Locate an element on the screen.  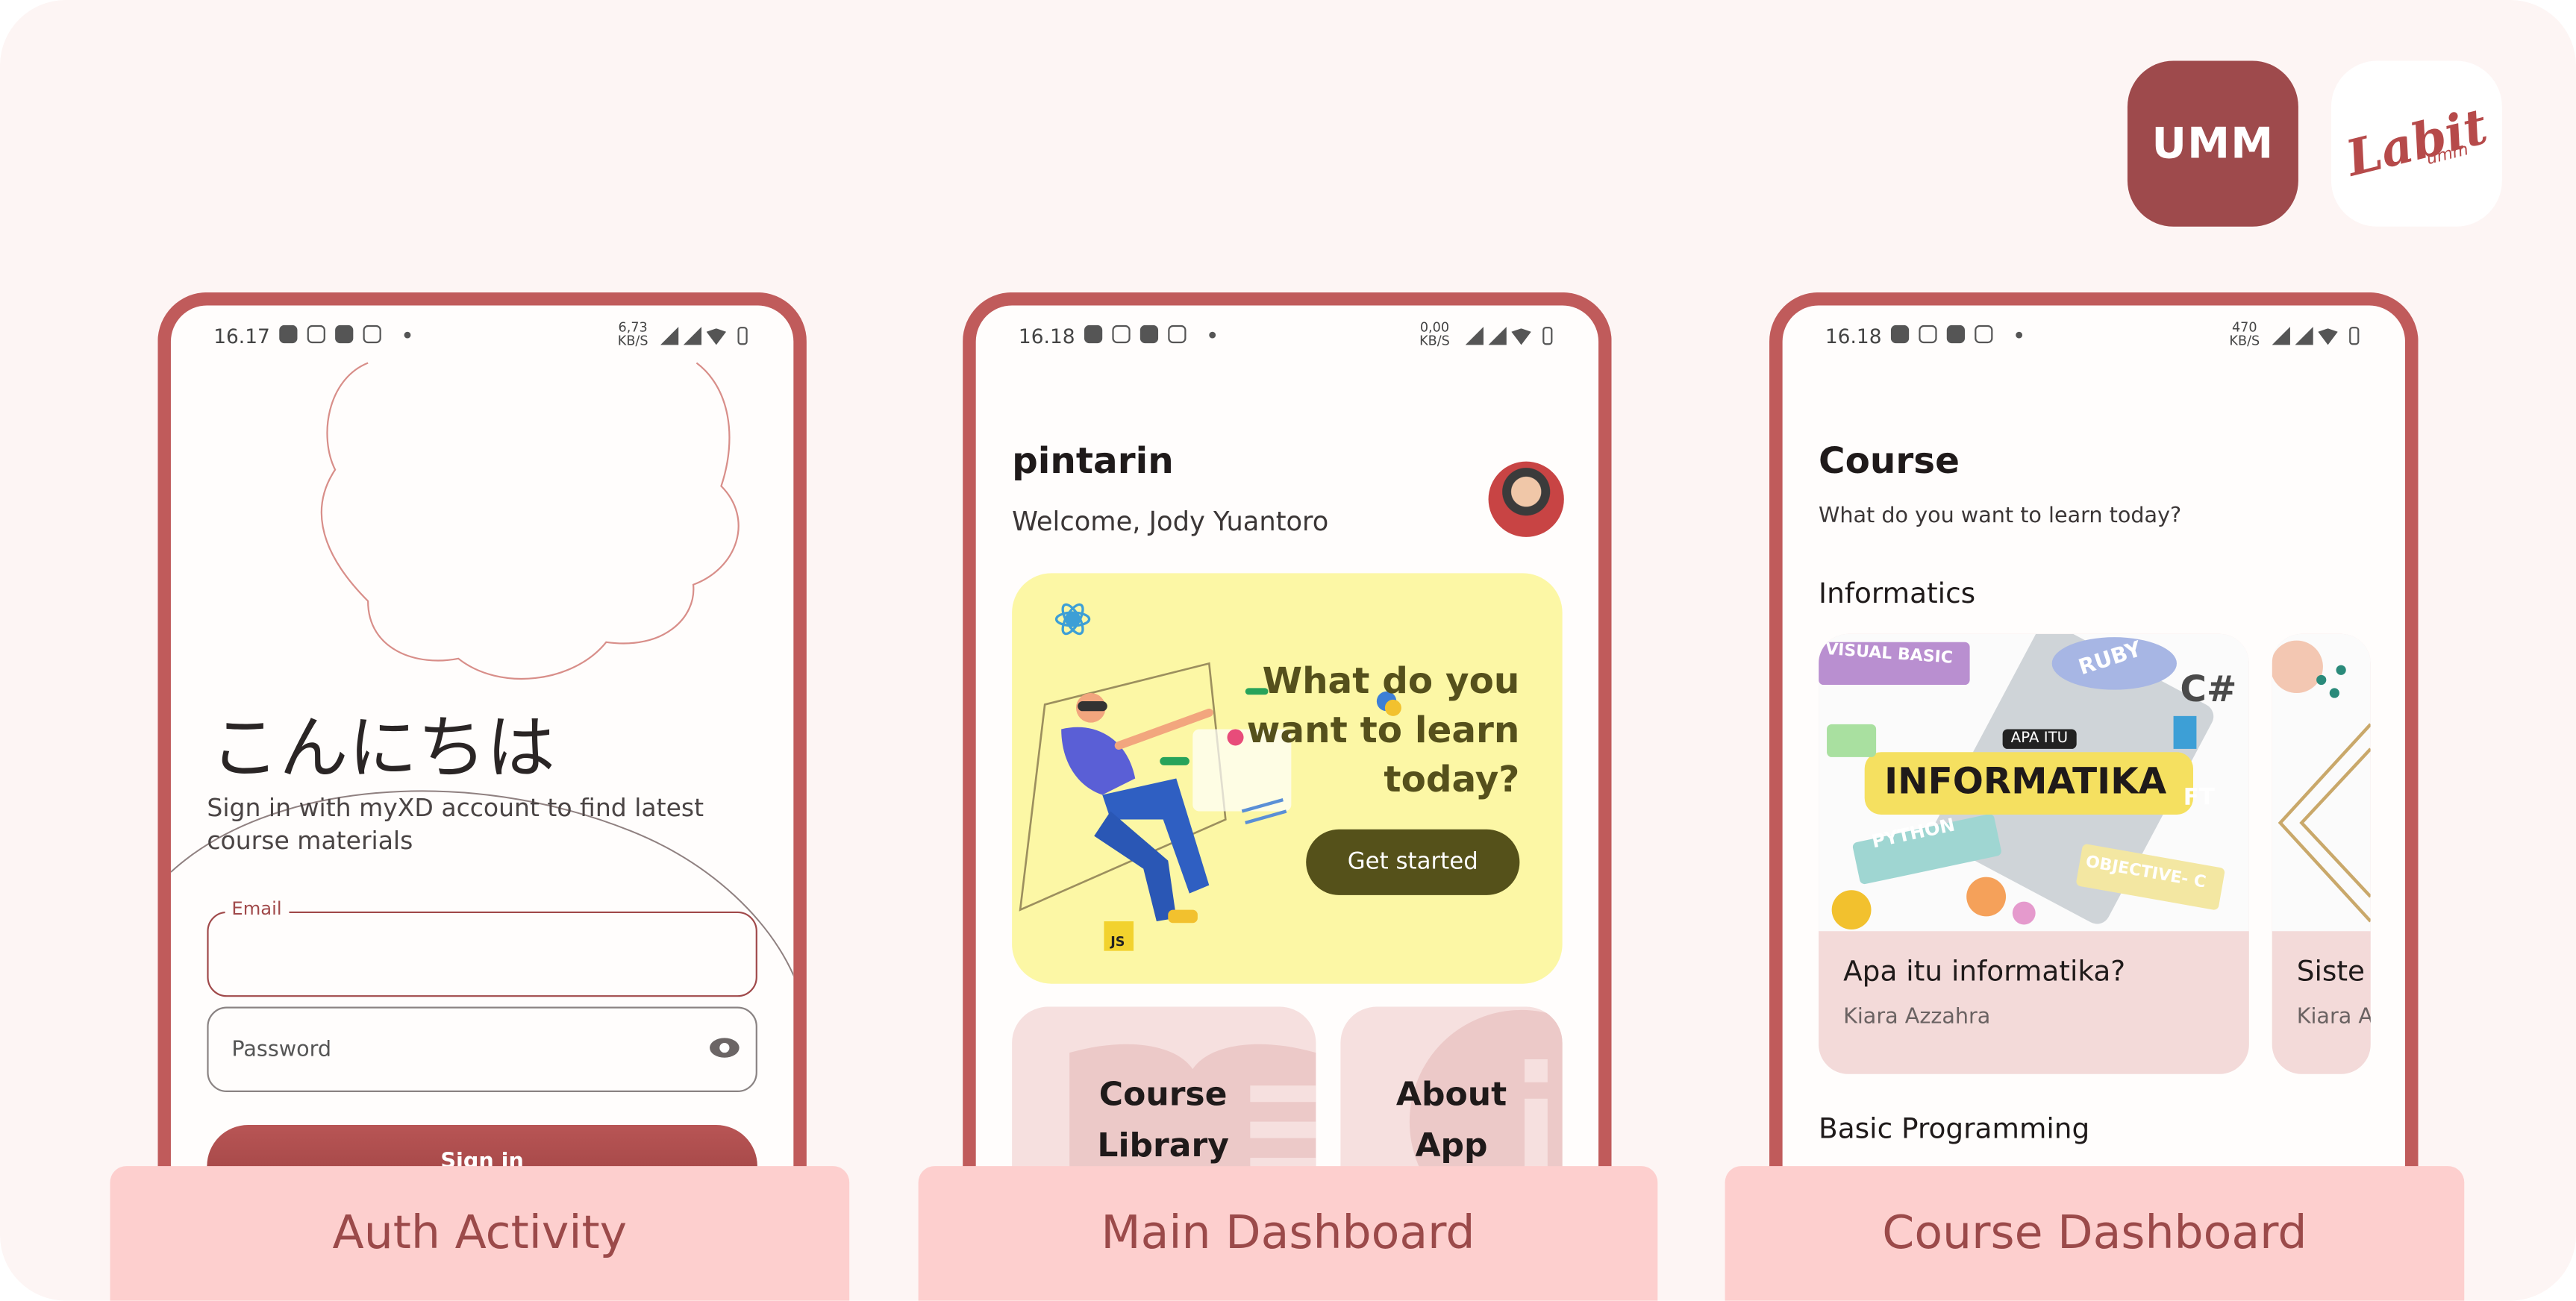
status-bar: 16.18 470 KB/S is located at coordinates (2094, 331).